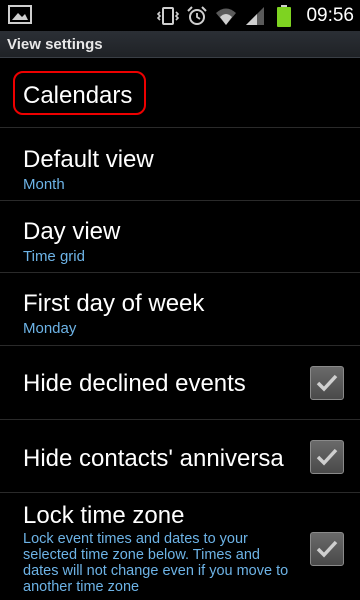  What do you see at coordinates (197, 16) in the screenshot?
I see `alarm-icon` at bounding box center [197, 16].